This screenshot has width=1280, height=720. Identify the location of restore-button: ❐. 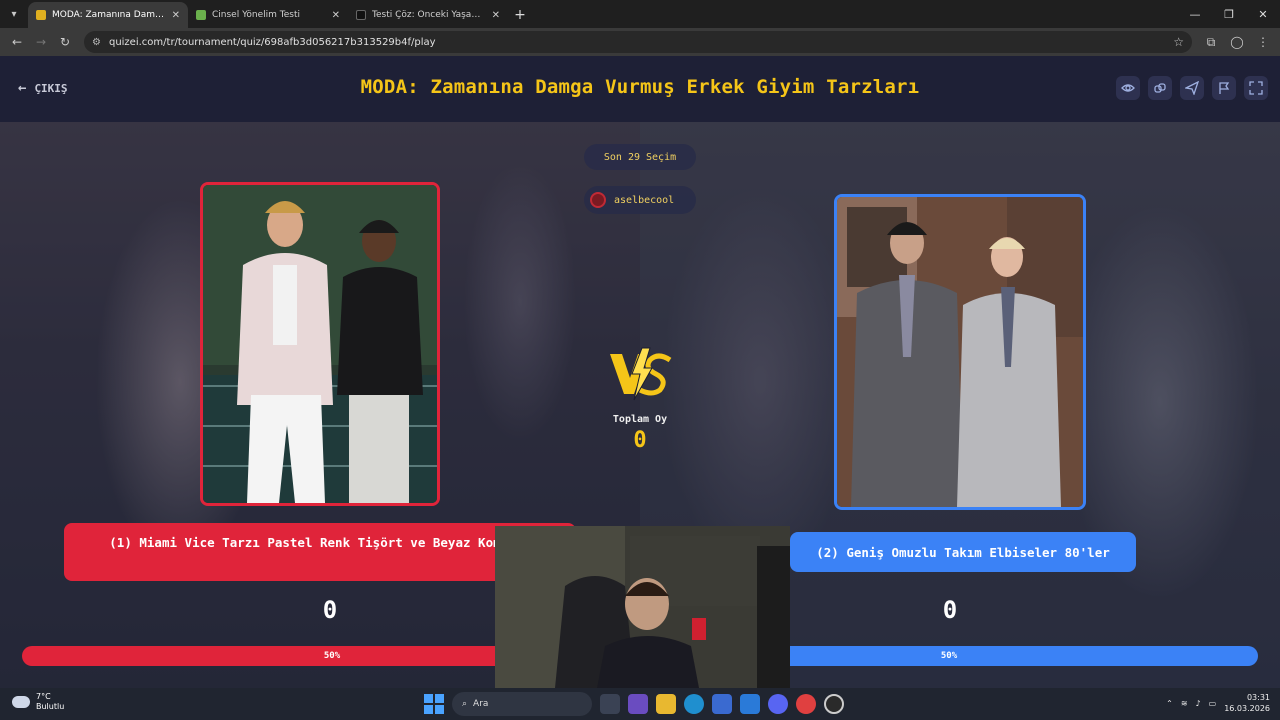
(1229, 14).